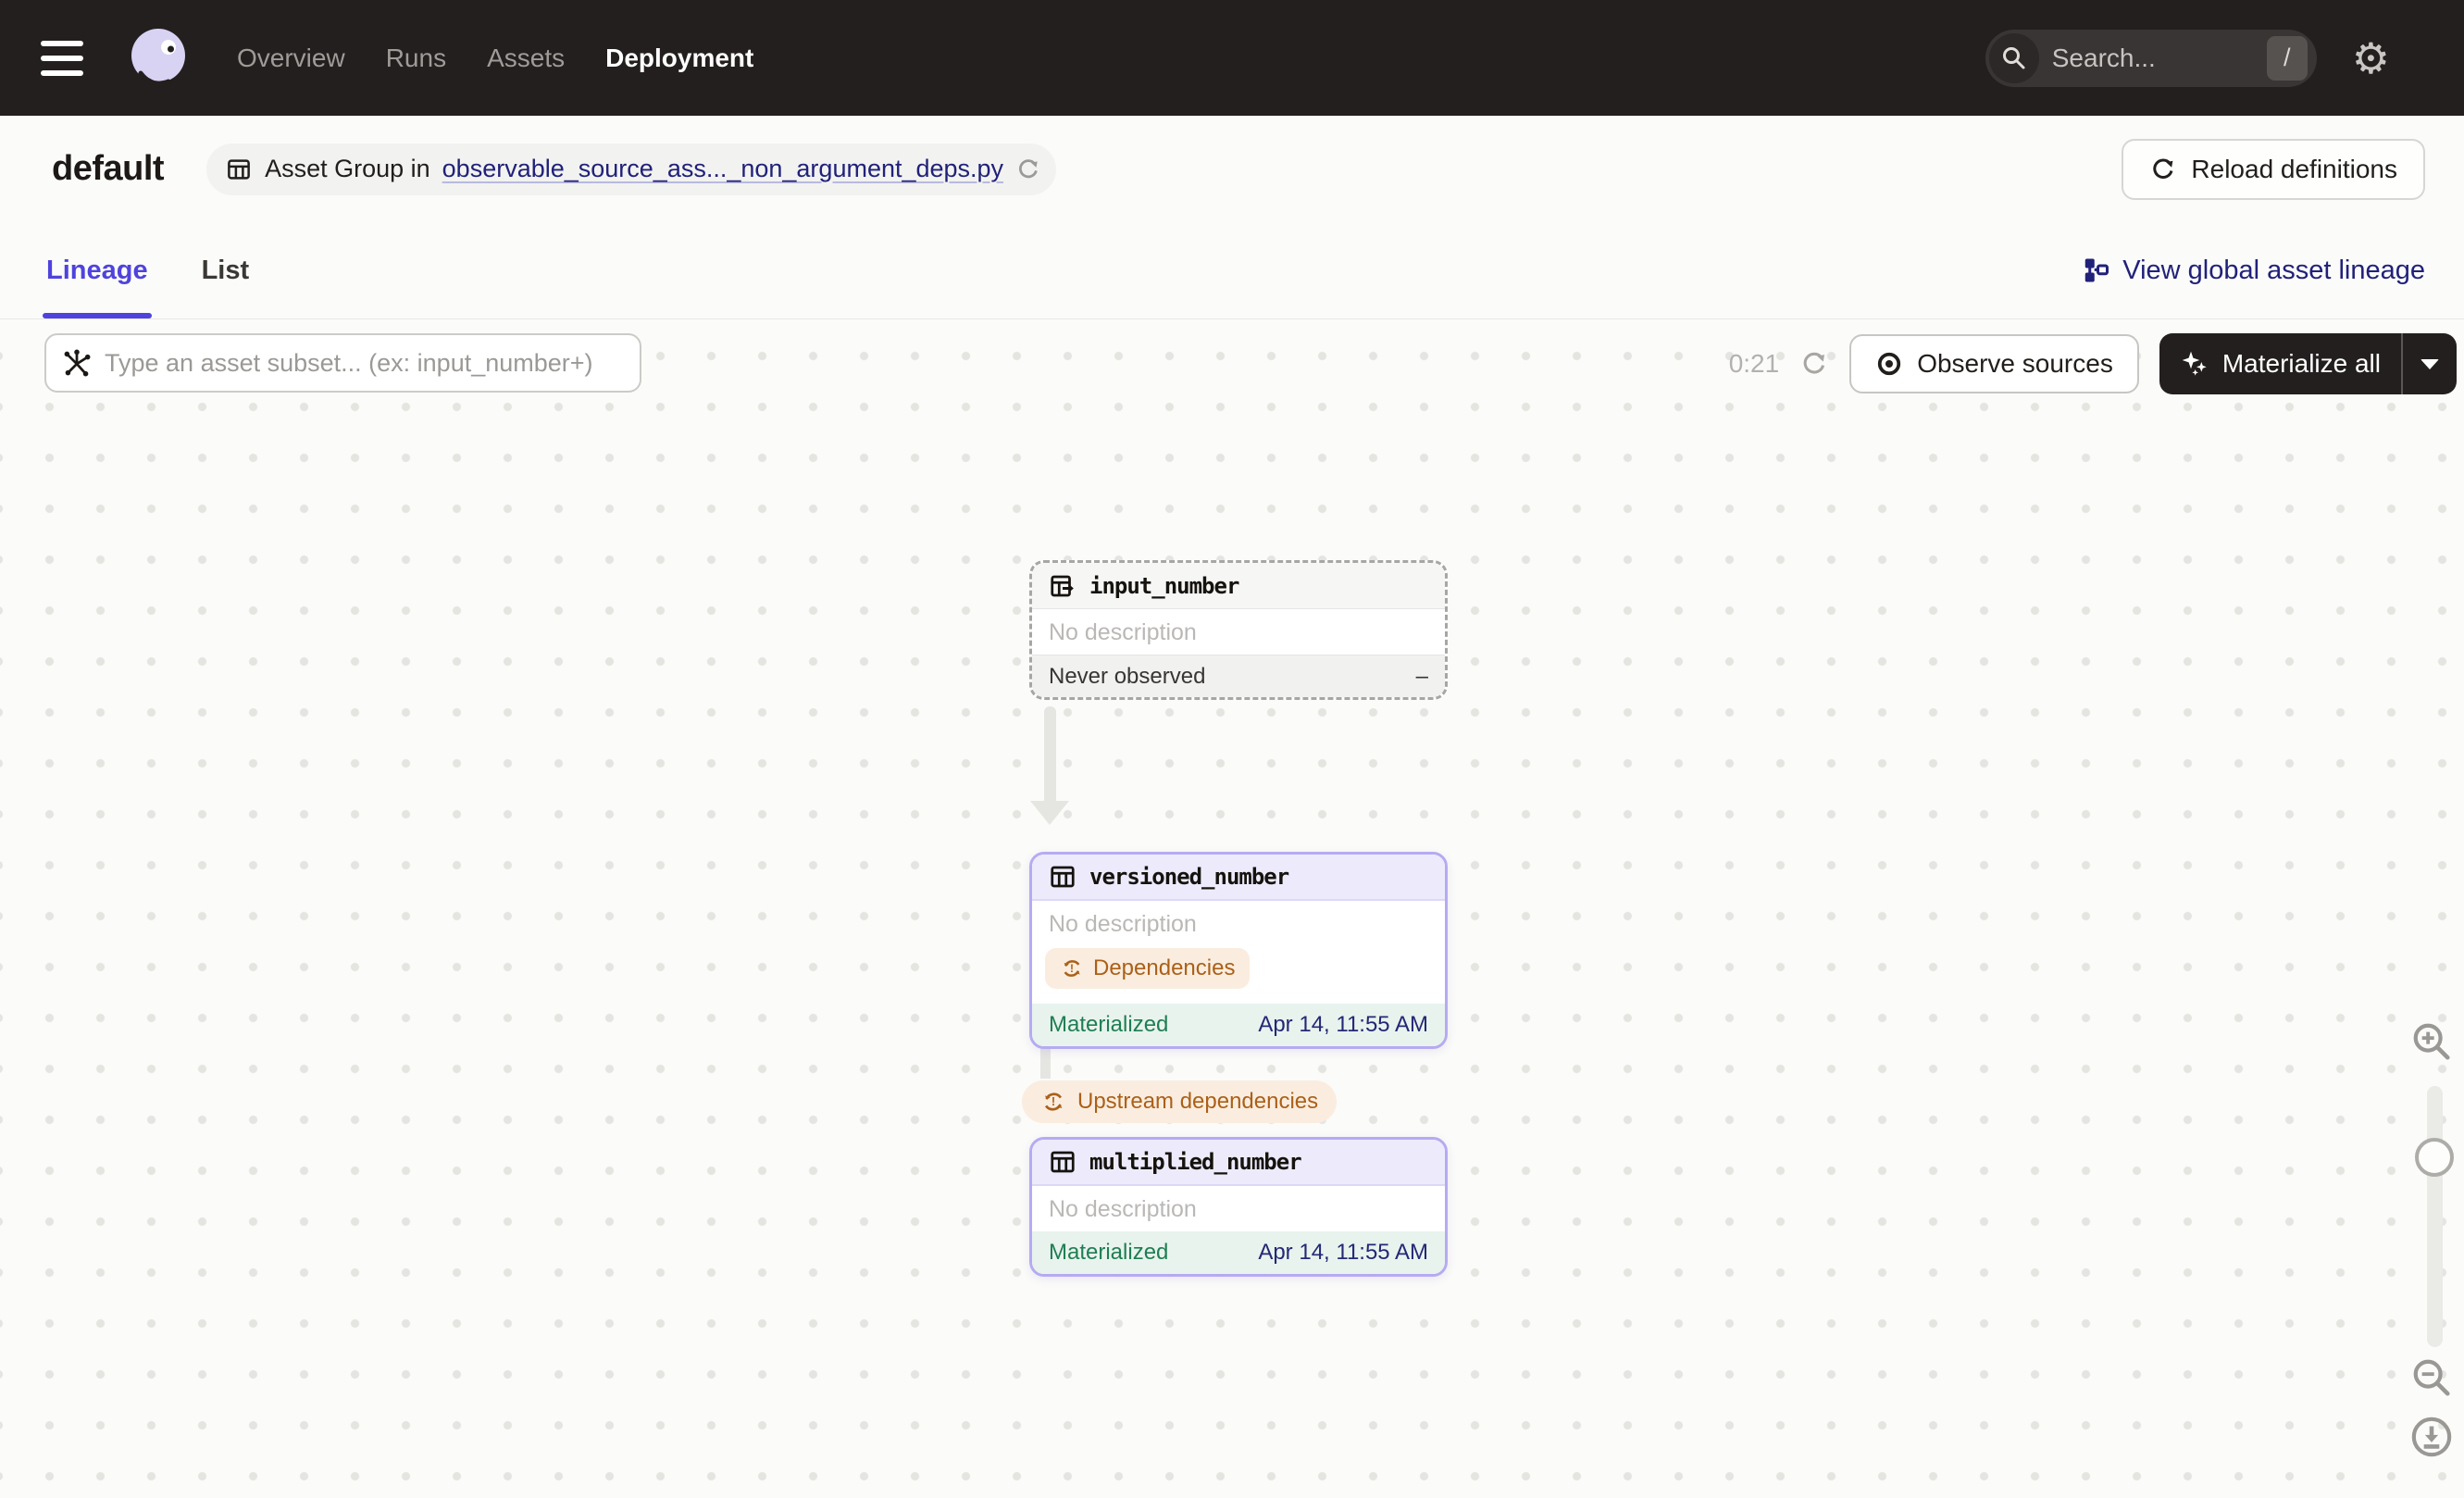  What do you see at coordinates (1189, 877) in the screenshot?
I see `asset-name: versioned_number` at bounding box center [1189, 877].